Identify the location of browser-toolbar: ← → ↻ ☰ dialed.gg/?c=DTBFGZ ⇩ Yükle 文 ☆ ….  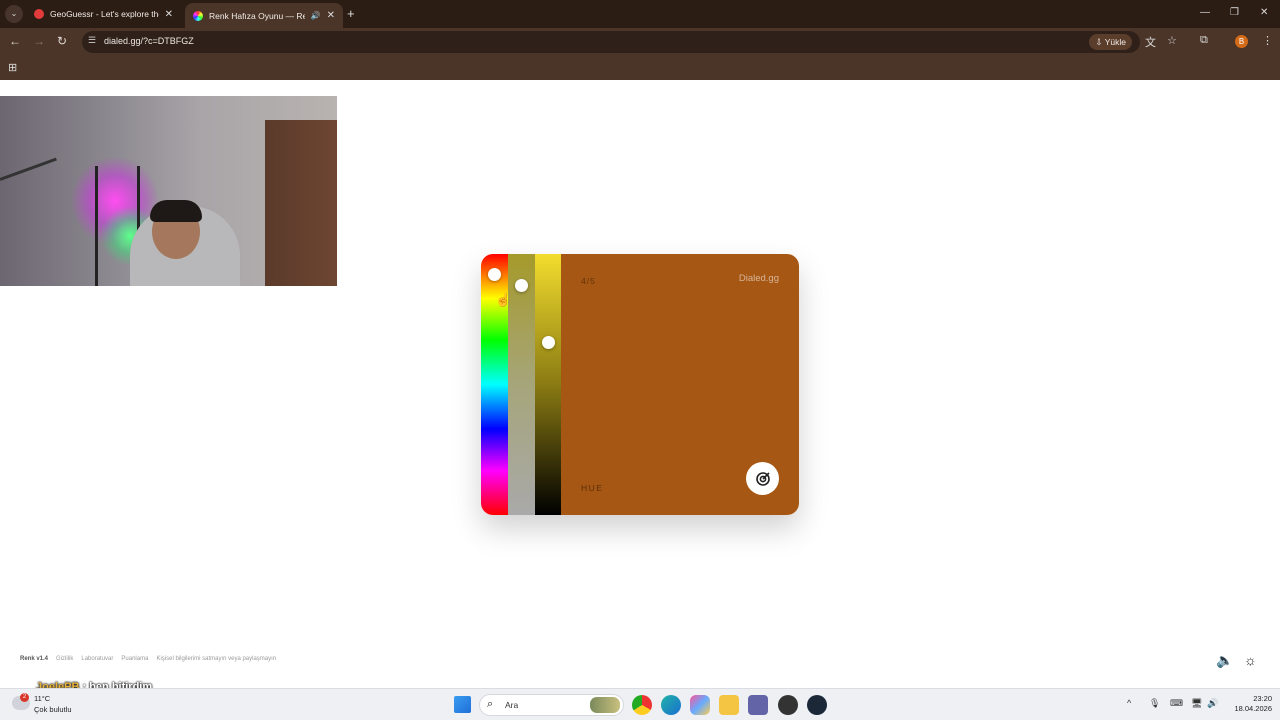
(640, 42).